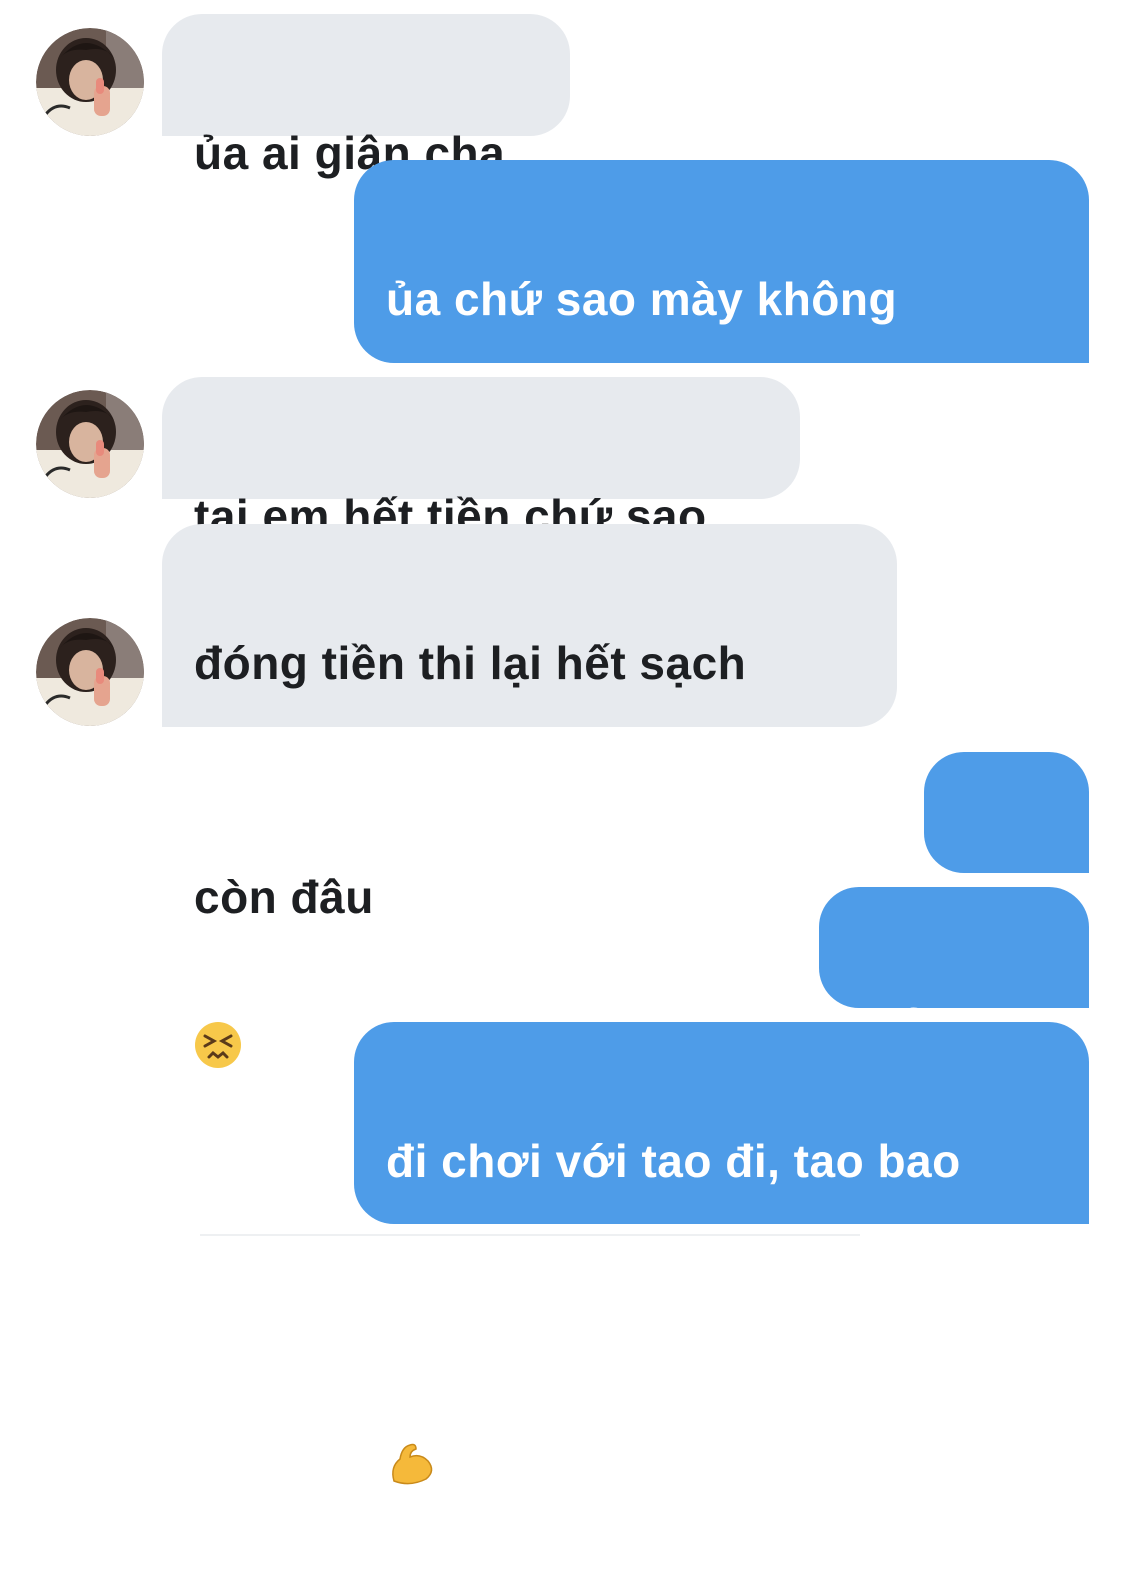 The image size is (1125, 1590). I want to click on message-text-line: ủa chứ sao mày không, so click(642, 299).